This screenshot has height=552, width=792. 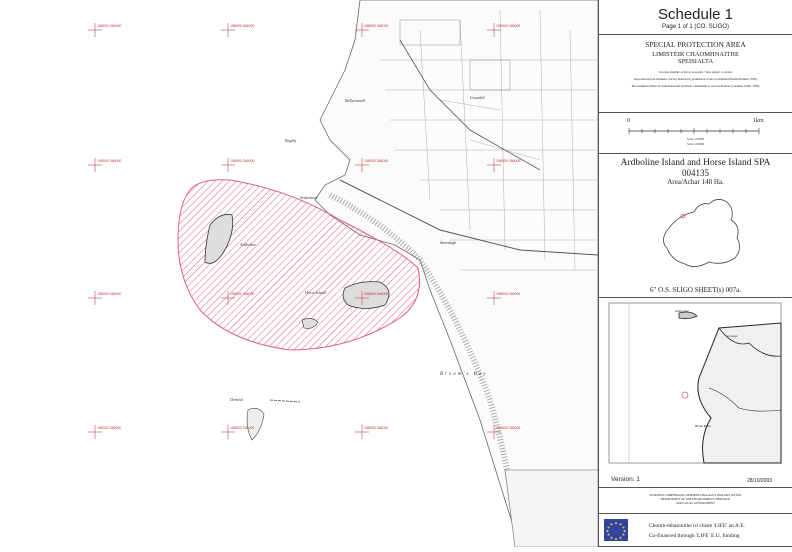 What do you see at coordinates (628, 121) in the screenshot?
I see `scale-left-label: 0` at bounding box center [628, 121].